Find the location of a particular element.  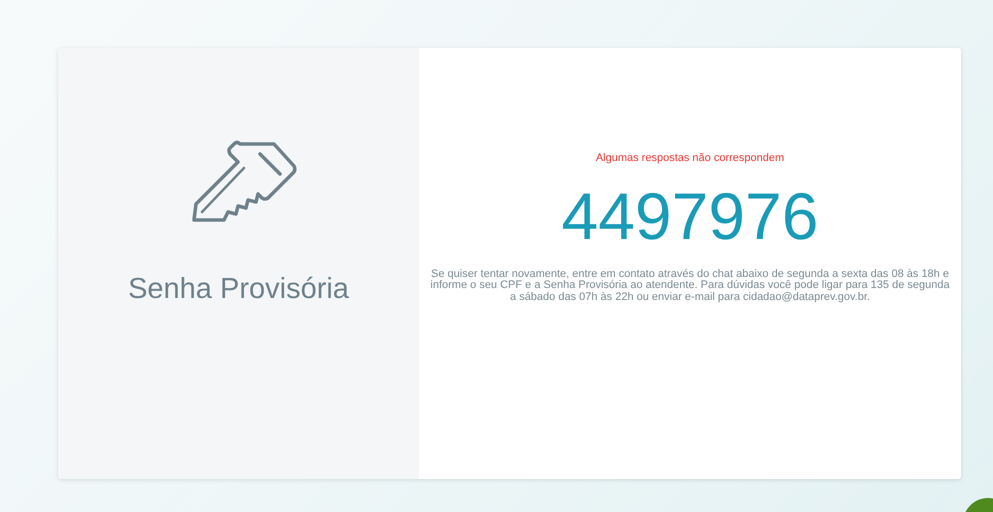

panel-title: Senha Provisória is located at coordinates (238, 289).